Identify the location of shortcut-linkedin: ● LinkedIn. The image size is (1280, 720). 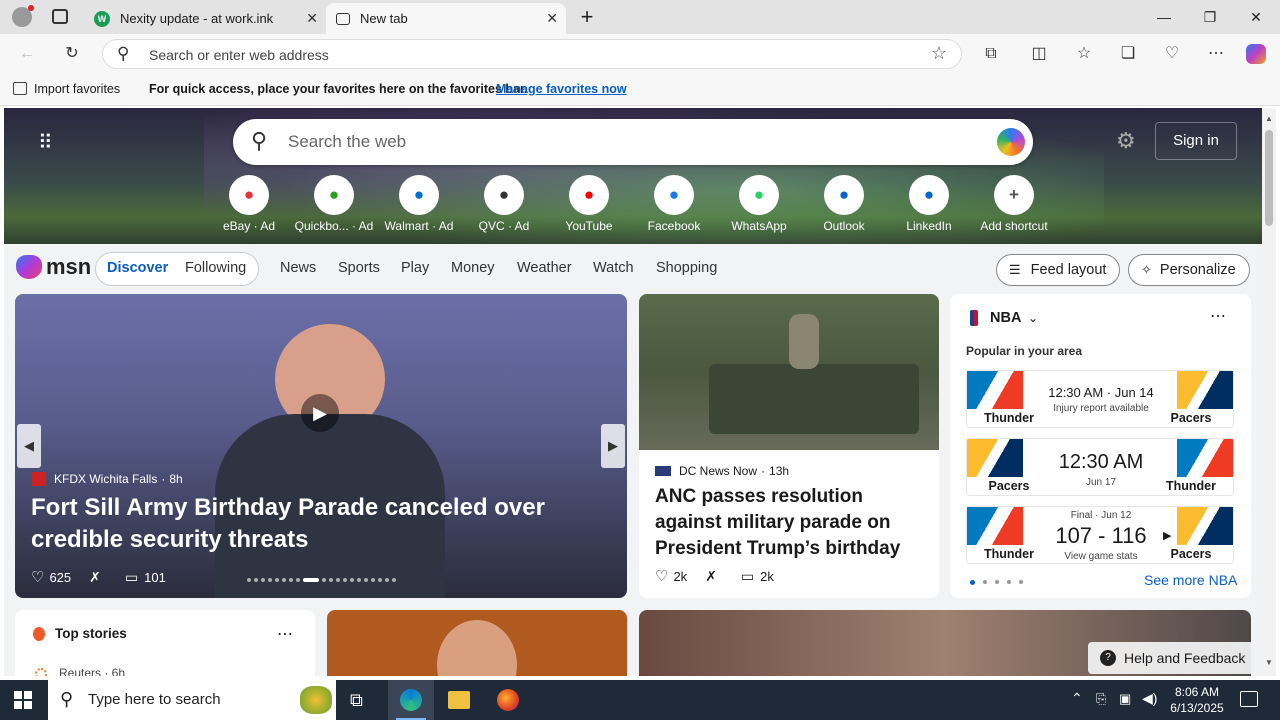
(929, 204).